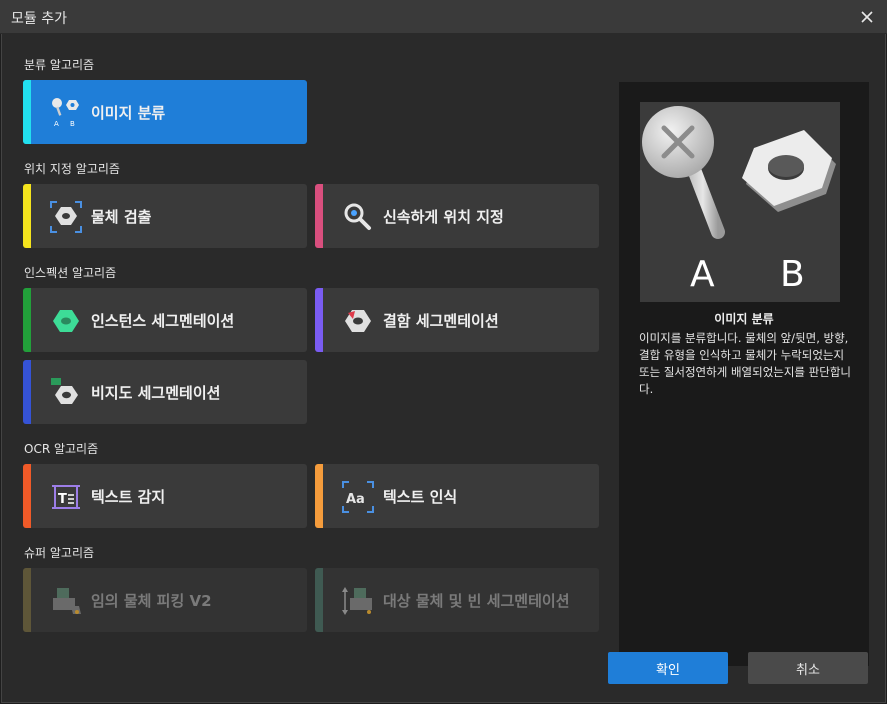  What do you see at coordinates (66, 321) in the screenshot?
I see `instance-segmentation-icon` at bounding box center [66, 321].